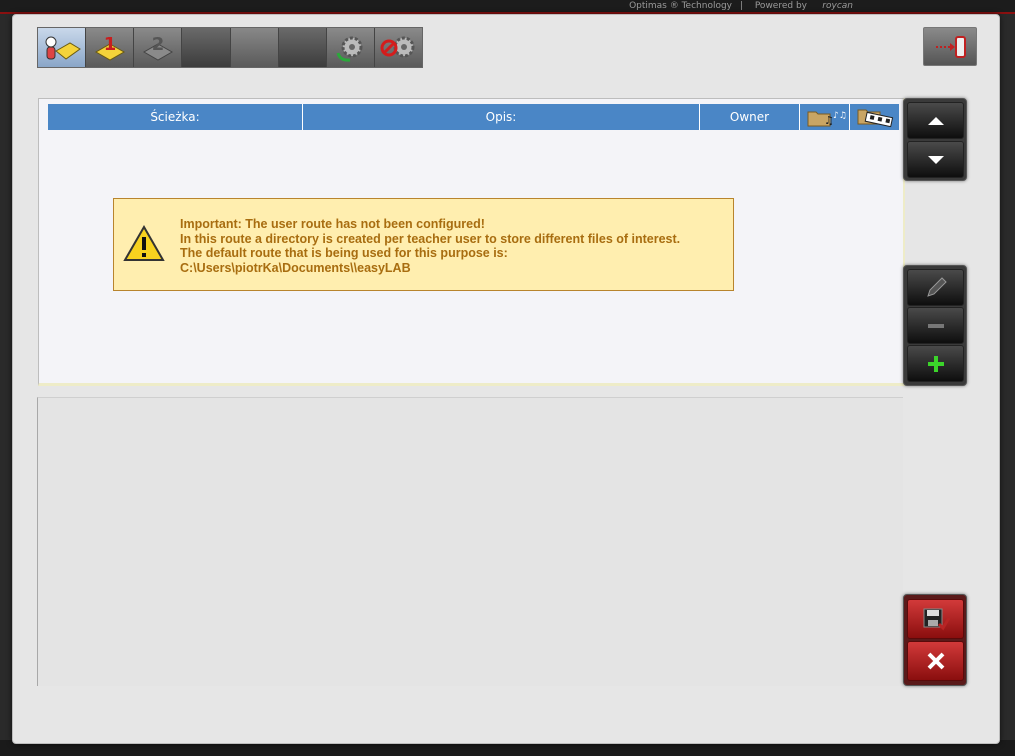  Describe the element at coordinates (175, 117) in the screenshot. I see `column-path-header: Ścieżka:` at that location.